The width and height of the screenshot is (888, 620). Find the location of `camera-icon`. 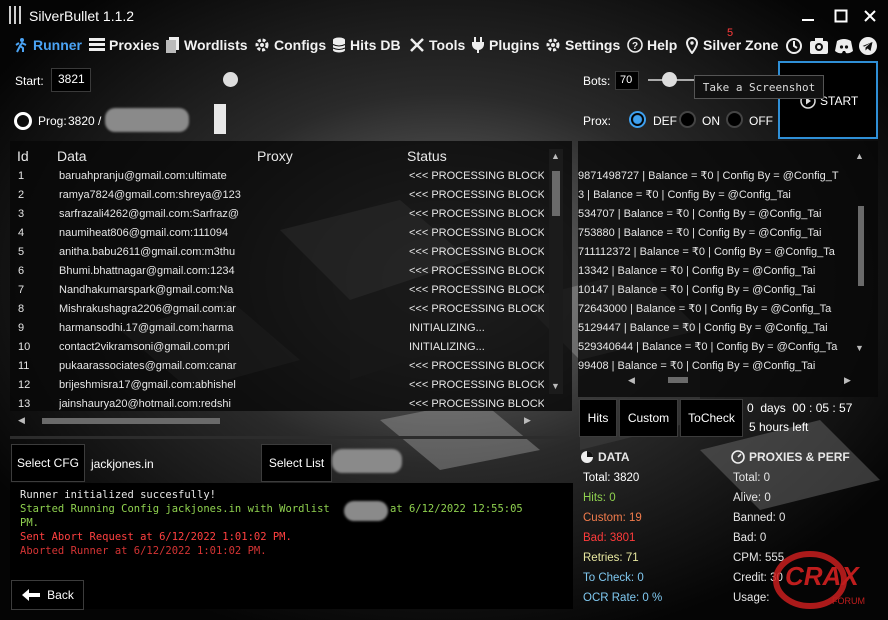

camera-icon is located at coordinates (819, 46).